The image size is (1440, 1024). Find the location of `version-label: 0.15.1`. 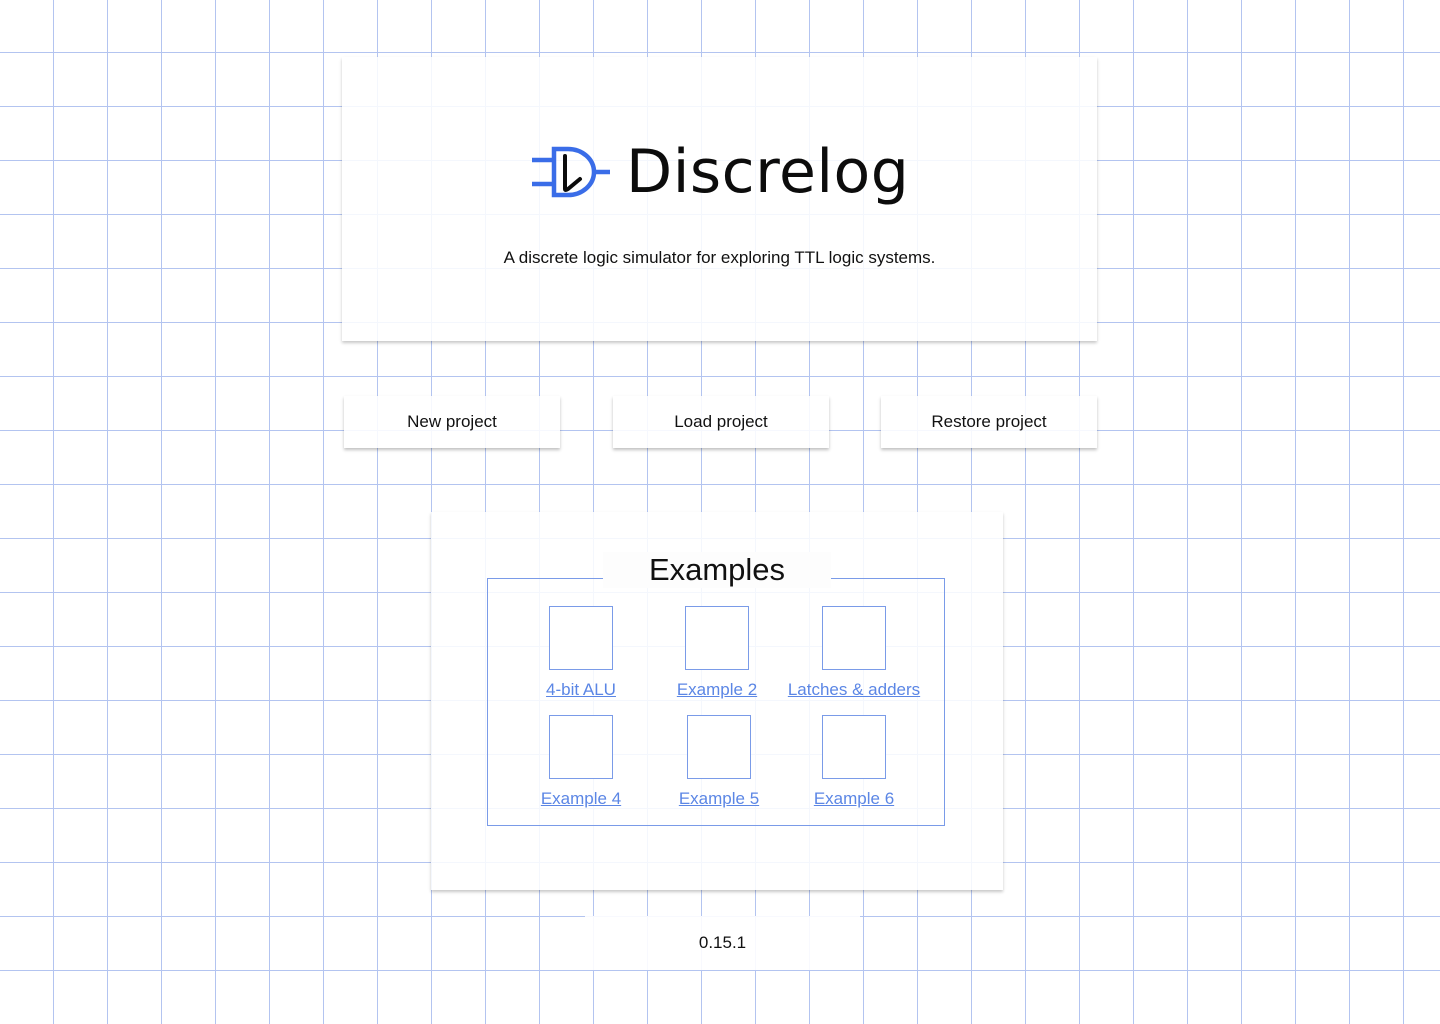

version-label: 0.15.1 is located at coordinates (722, 943).